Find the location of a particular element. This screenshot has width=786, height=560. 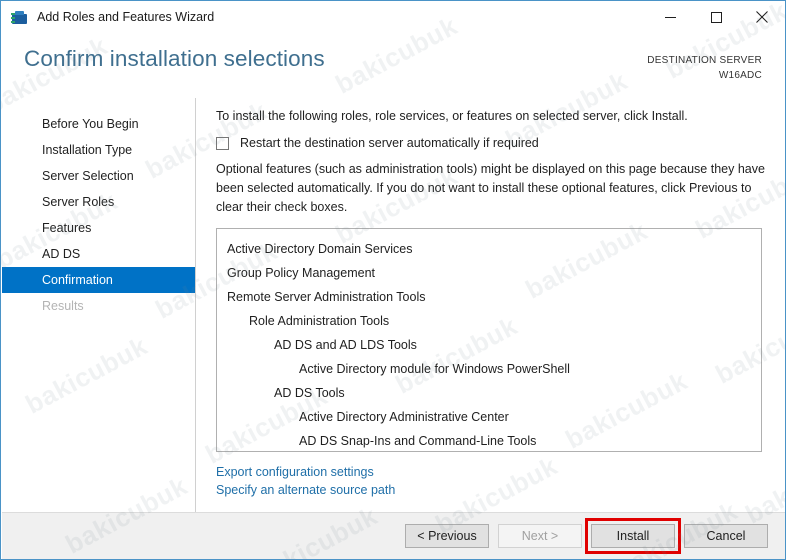

cancel-button: Cancel is located at coordinates (726, 536).